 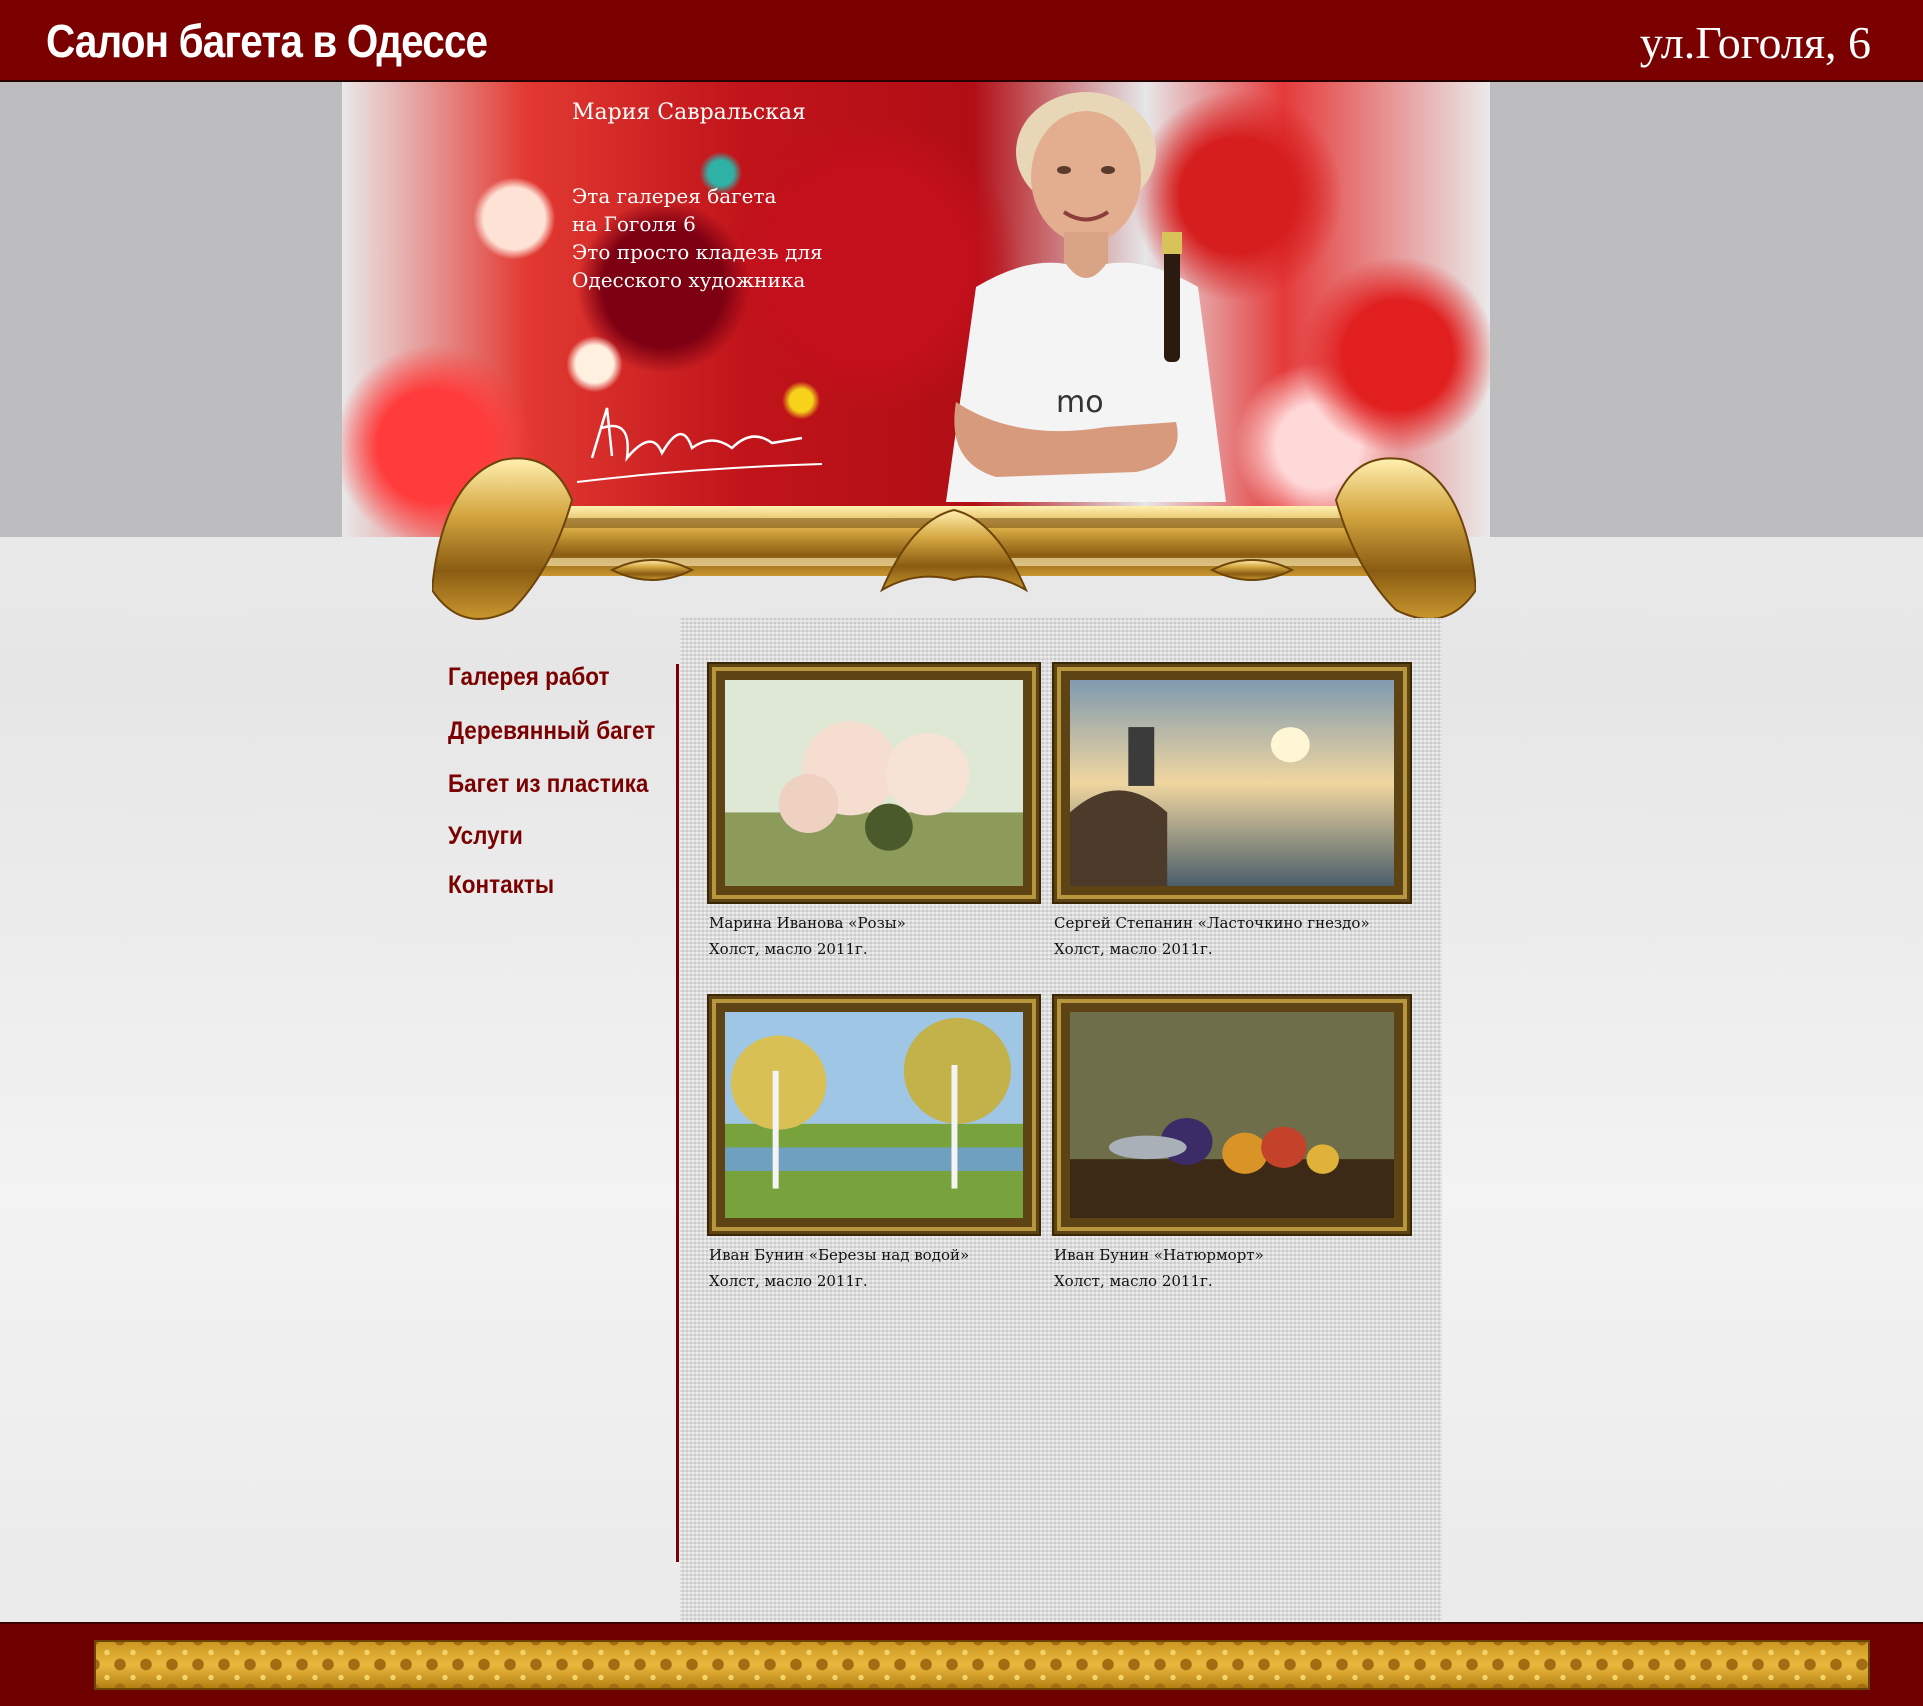 What do you see at coordinates (689, 280) in the screenshot?
I see `hero-line: Одесского художника` at bounding box center [689, 280].